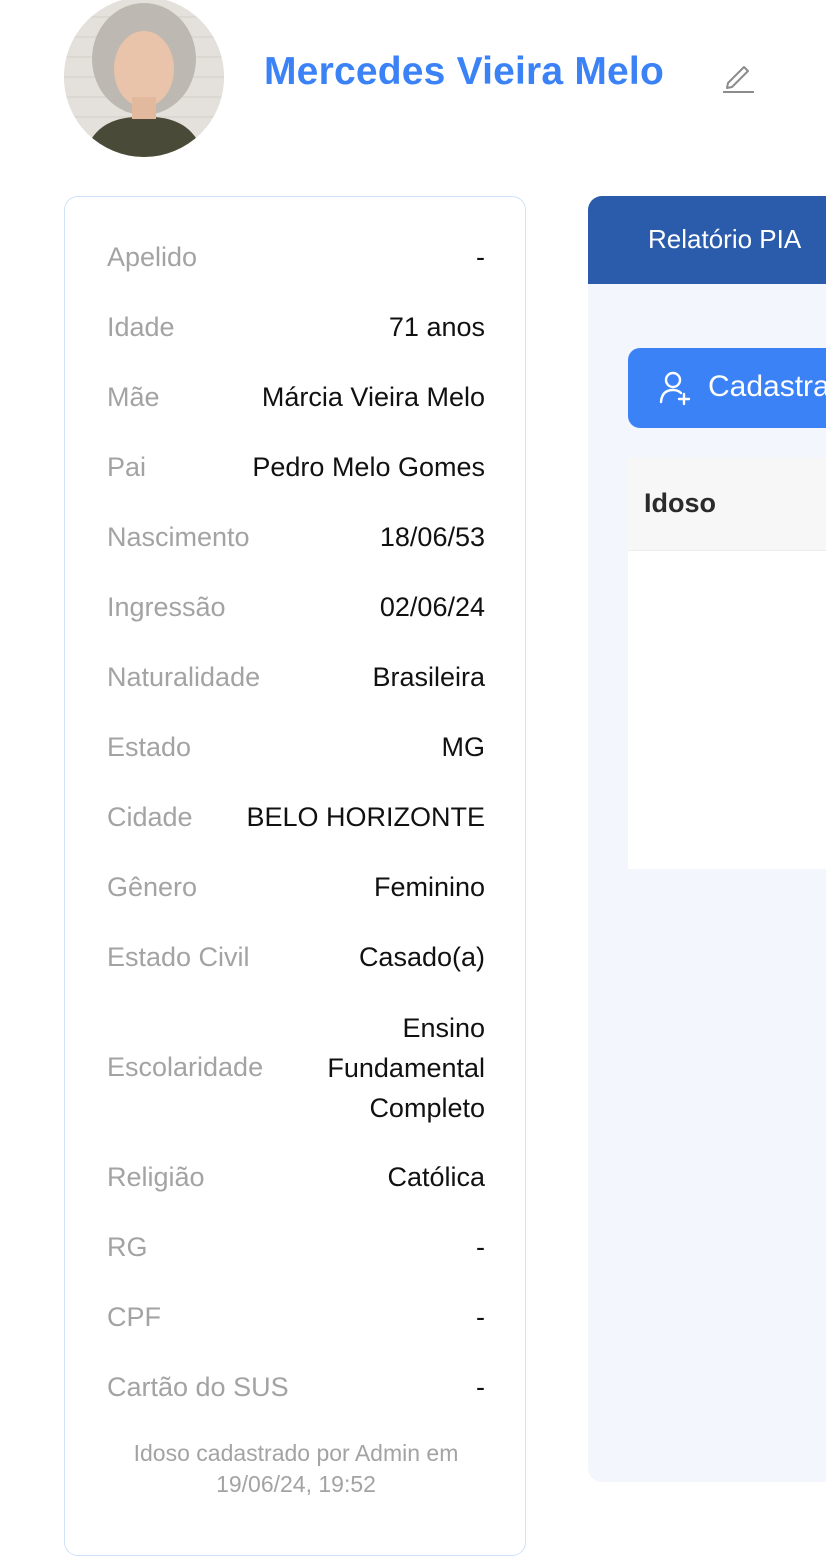 The image size is (826, 1556). I want to click on info-label: RG, so click(127, 1247).